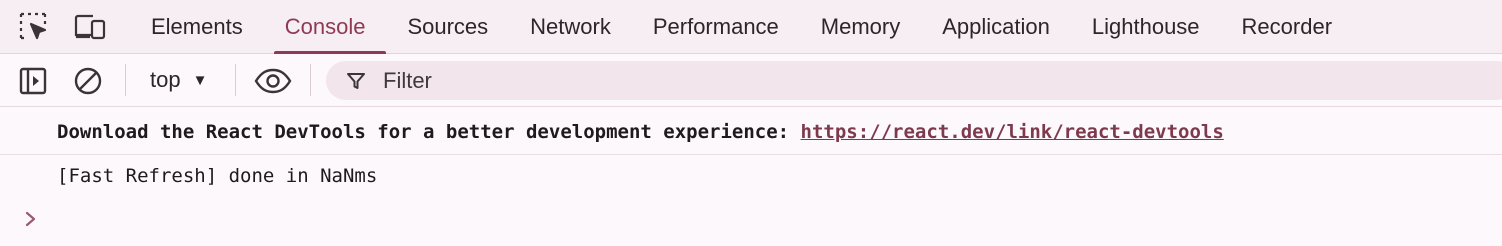  I want to click on react-devtools-link: https://react.dev/link/react-devtools, so click(1012, 132).